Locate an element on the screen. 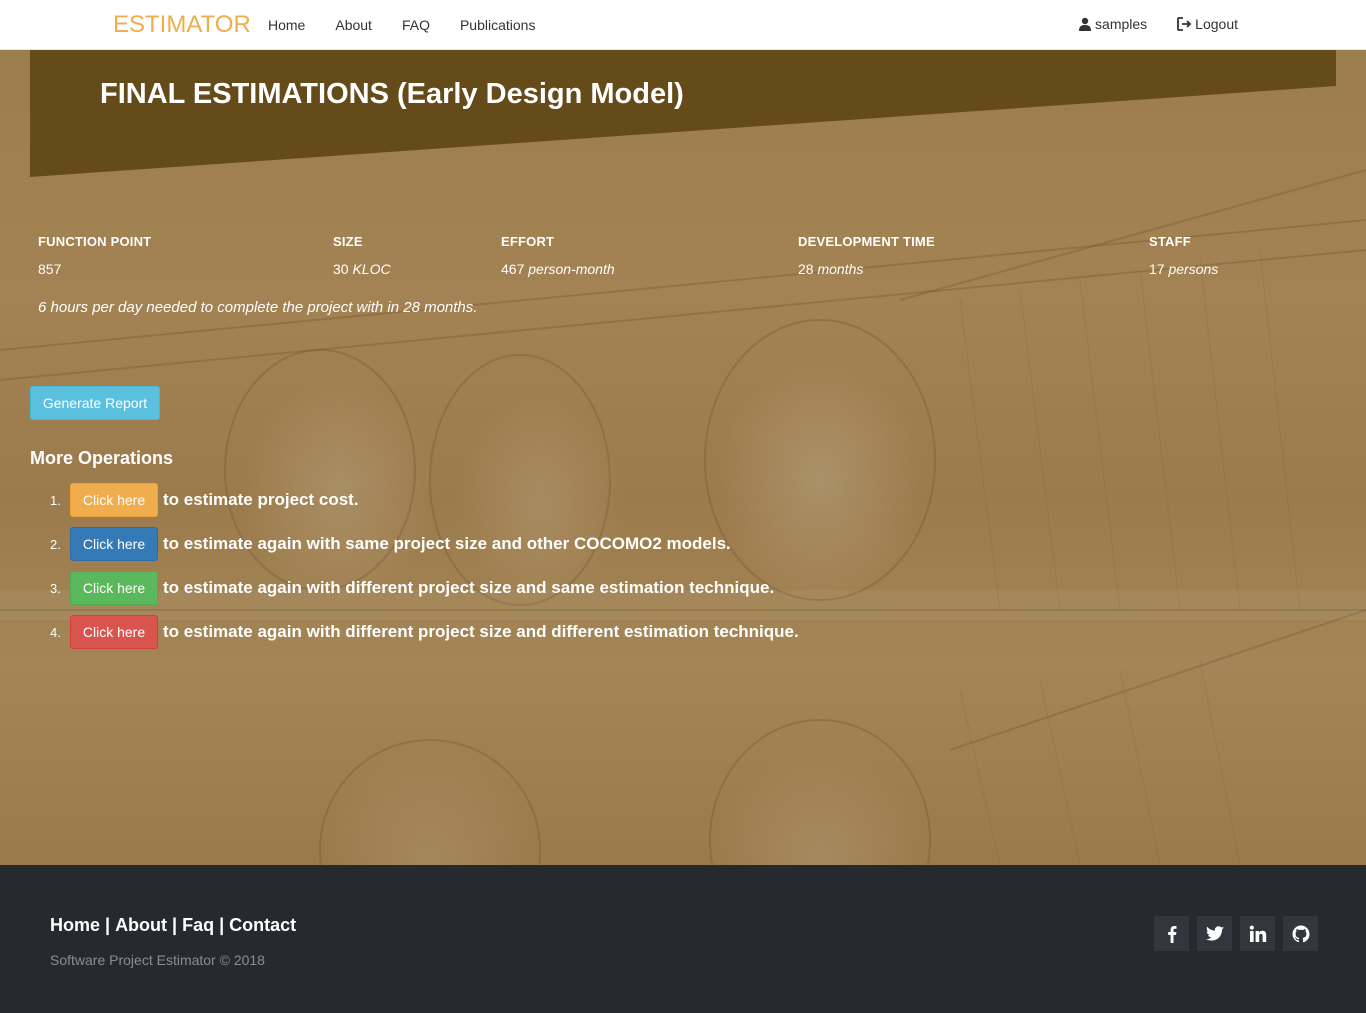 The height and width of the screenshot is (1013, 1366). stat-function-point: FUNCTION POINT 857 is located at coordinates (94, 255).